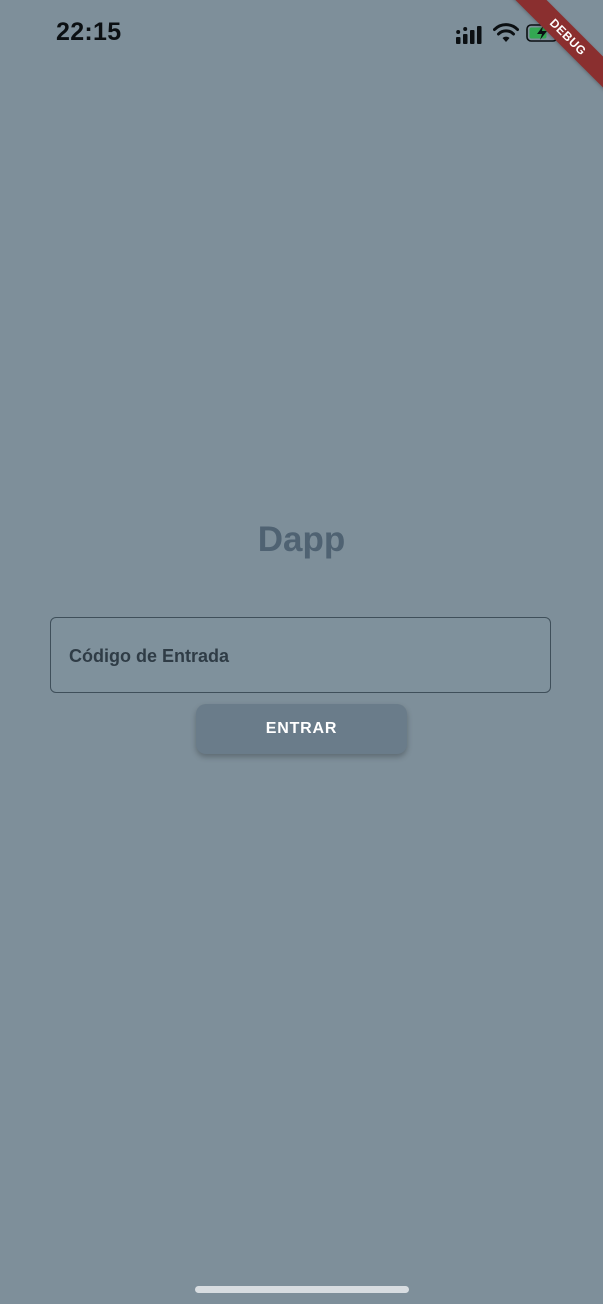  Describe the element at coordinates (301, 539) in the screenshot. I see `app-title: Dapp` at that location.